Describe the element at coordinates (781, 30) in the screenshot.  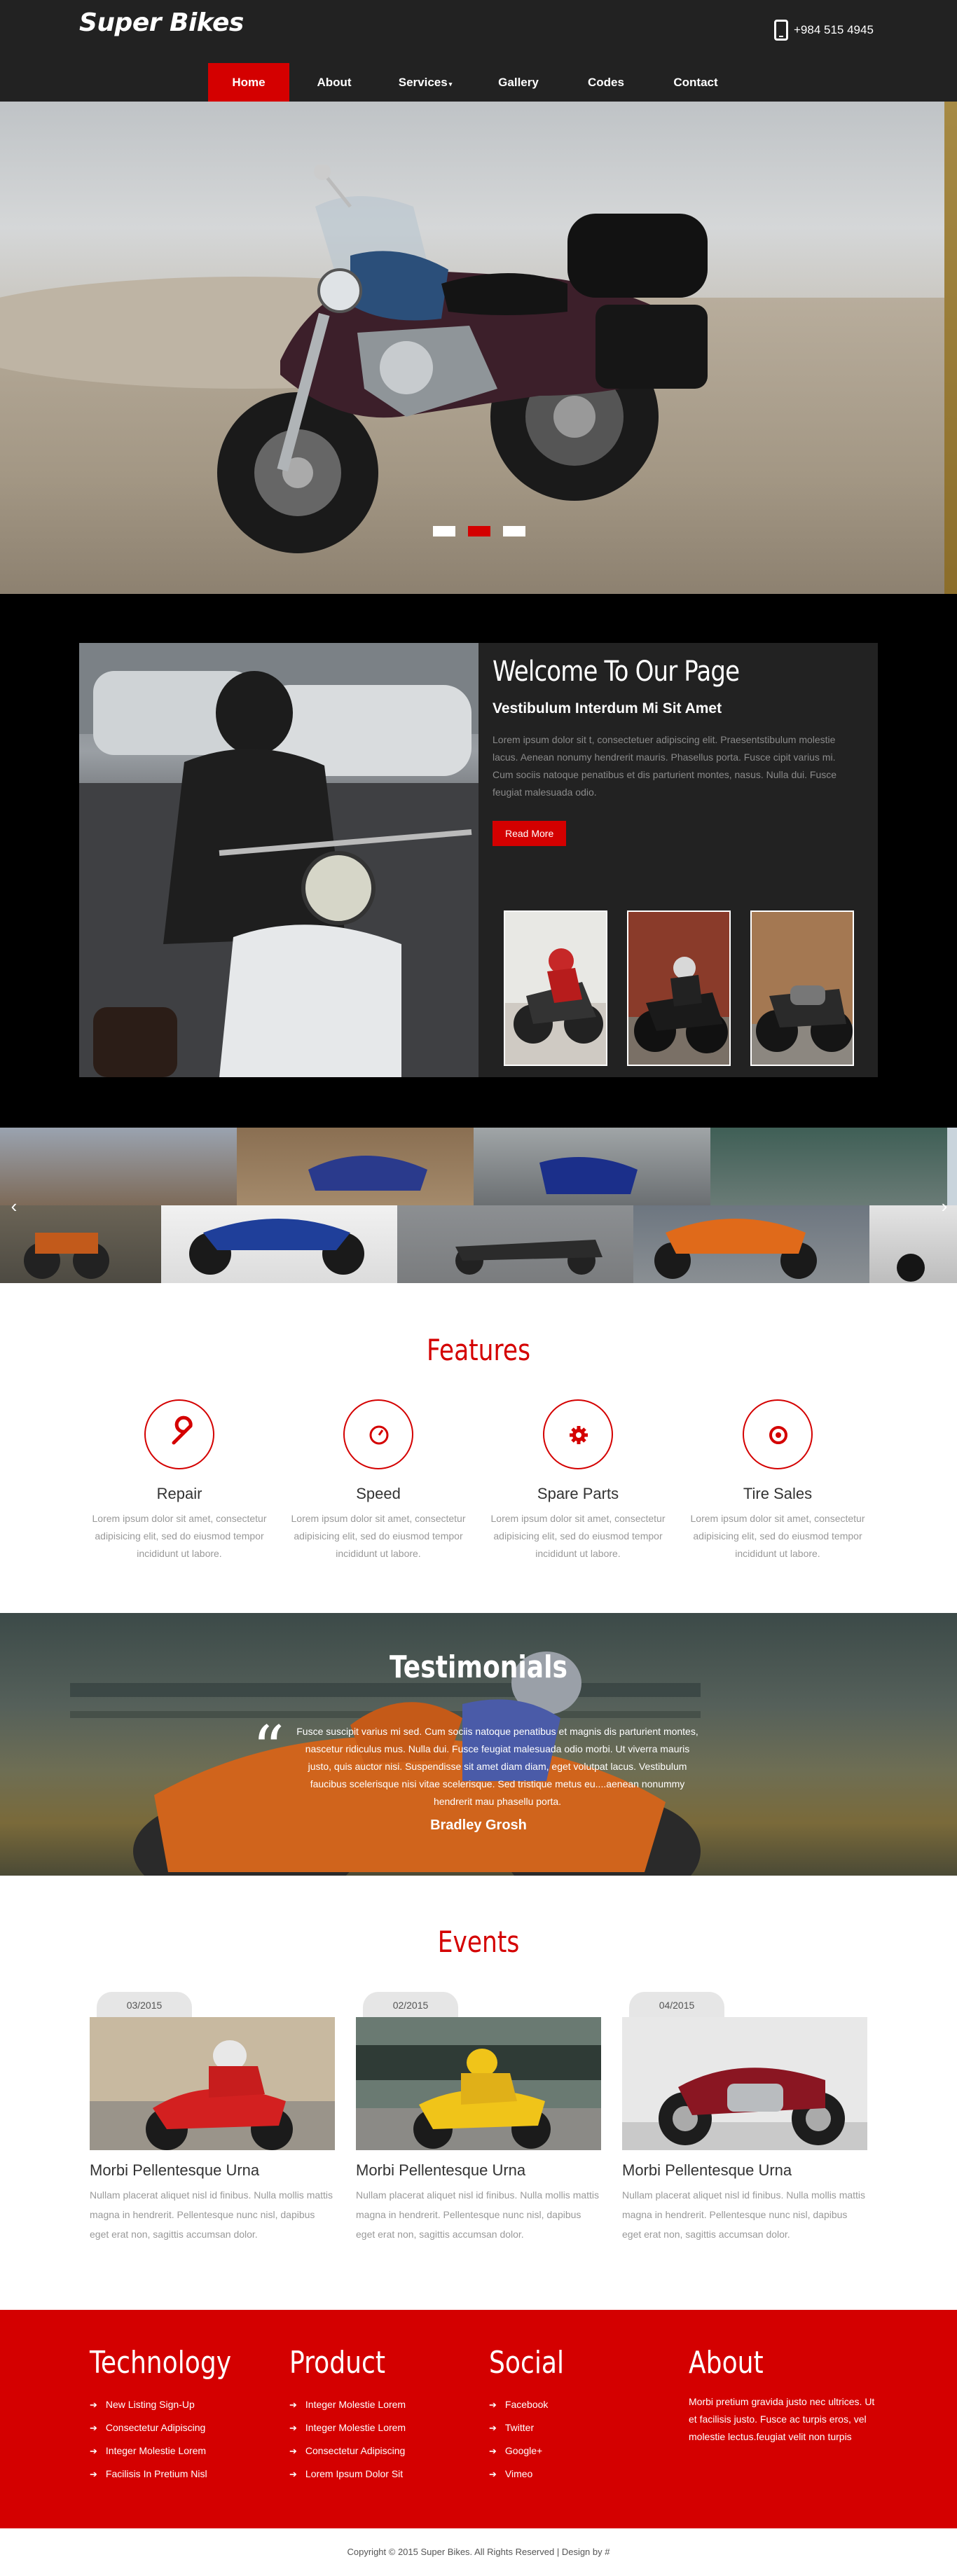
I see `phone-icon` at that location.